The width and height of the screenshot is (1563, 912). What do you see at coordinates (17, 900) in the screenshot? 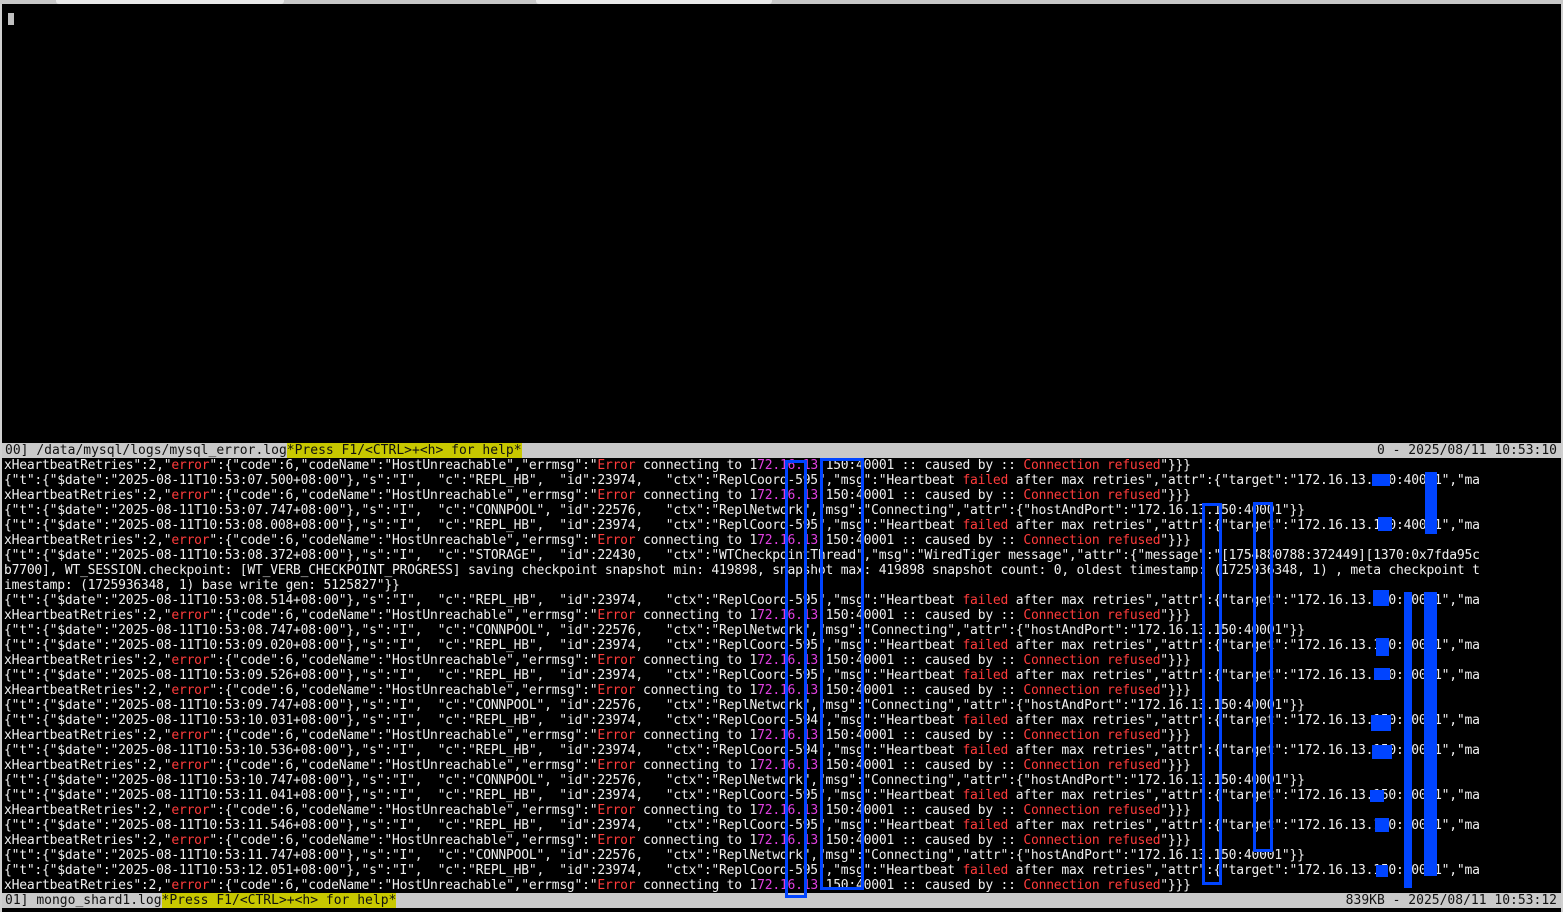
I see `pane-label: 01]` at bounding box center [17, 900].